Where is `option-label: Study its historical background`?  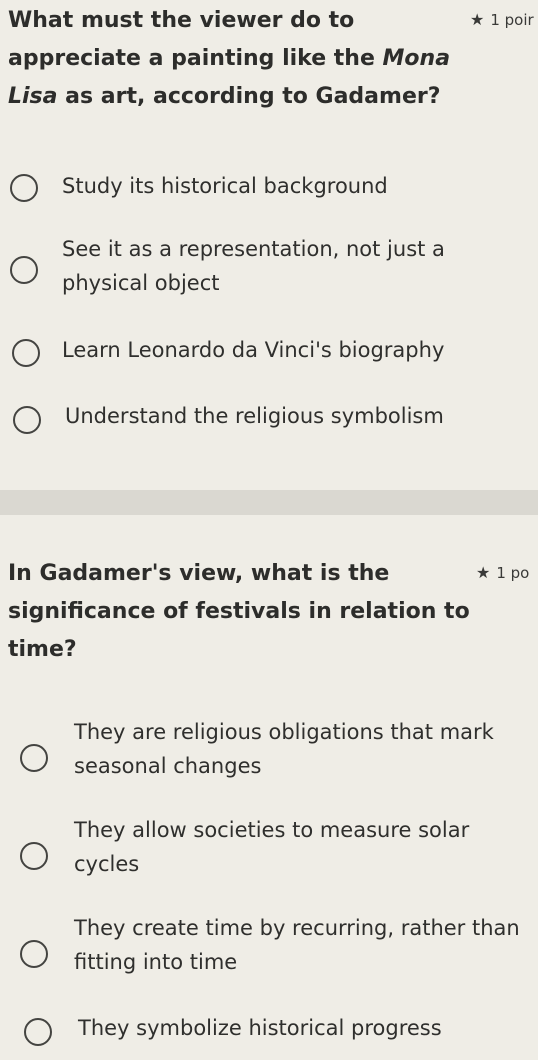 option-label: Study its historical background is located at coordinates (225, 186).